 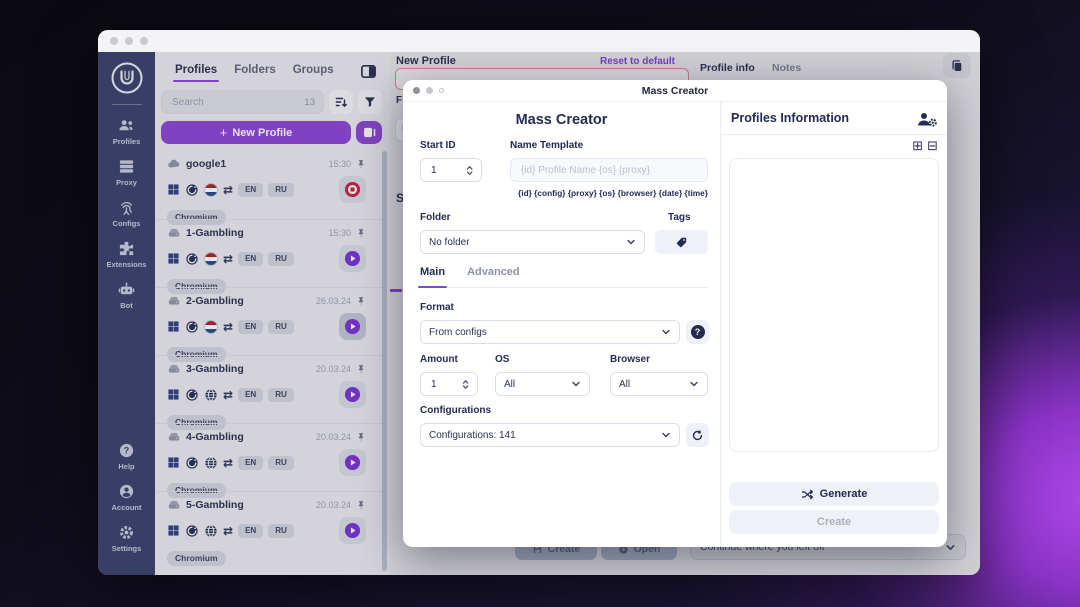 I want to click on profile-row: google1 15:30 ⇄ EN RU Chromium, so click(x=272, y=188).